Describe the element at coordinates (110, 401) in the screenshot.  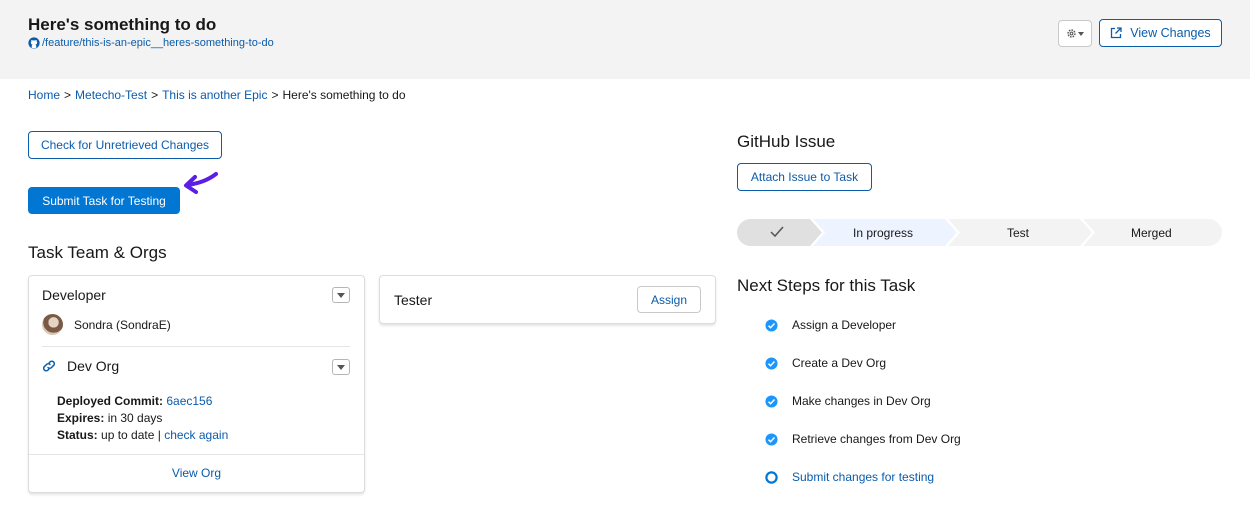
I see `deployed-commit-label: Deployed Commit:` at that location.